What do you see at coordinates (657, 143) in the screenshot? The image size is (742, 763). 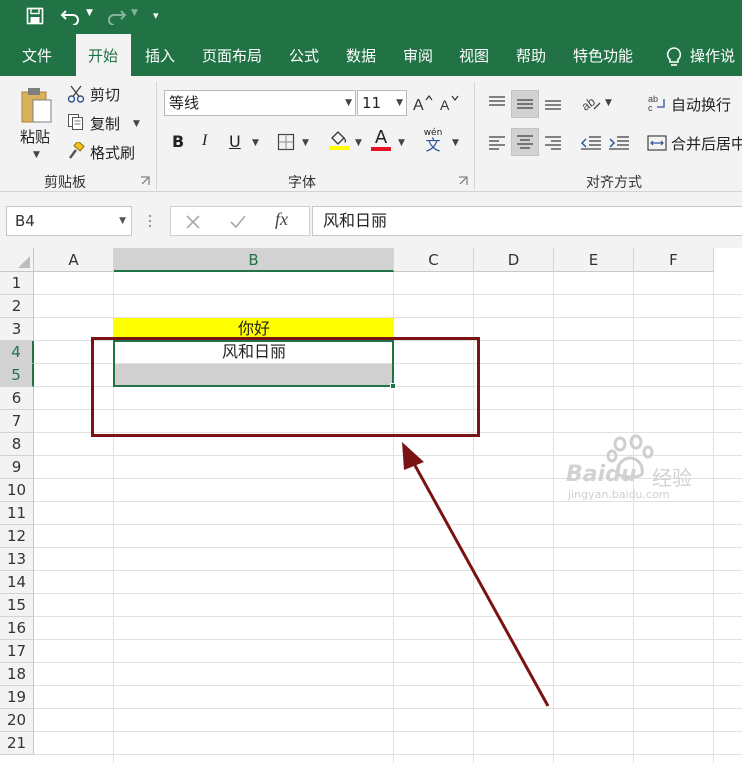 I see `merge-center-icon` at bounding box center [657, 143].